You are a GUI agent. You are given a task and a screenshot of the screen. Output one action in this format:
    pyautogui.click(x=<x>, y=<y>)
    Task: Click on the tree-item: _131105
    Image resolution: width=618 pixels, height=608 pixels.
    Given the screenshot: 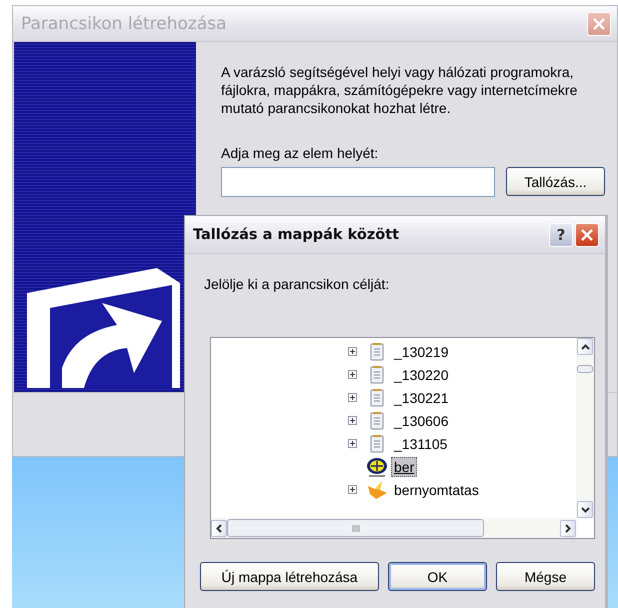 What is the action you would take?
    pyautogui.click(x=420, y=444)
    